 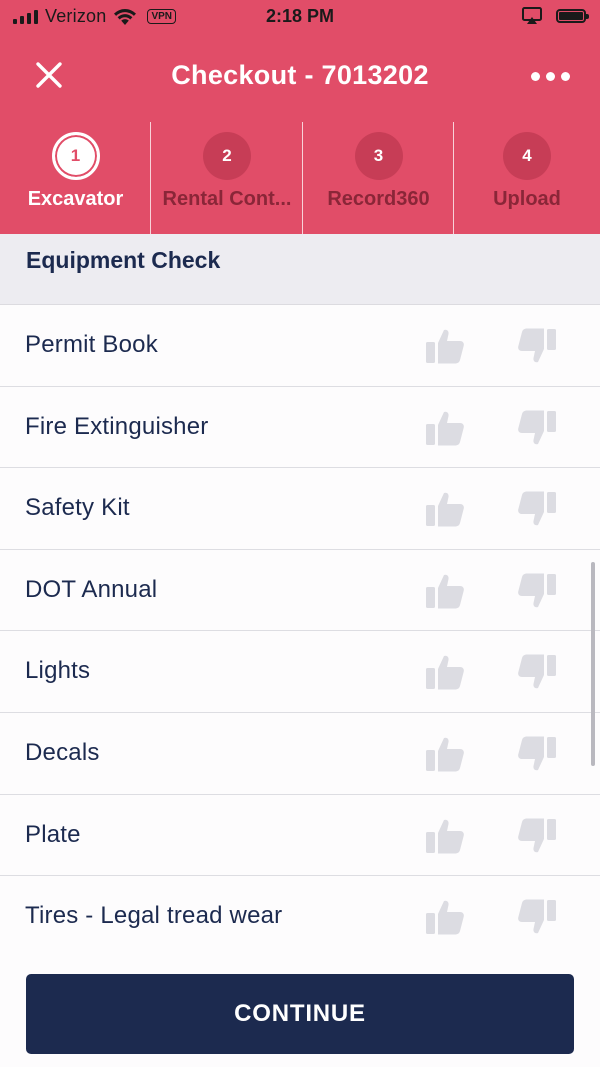 I want to click on list-item: Safety Kit, so click(x=300, y=509).